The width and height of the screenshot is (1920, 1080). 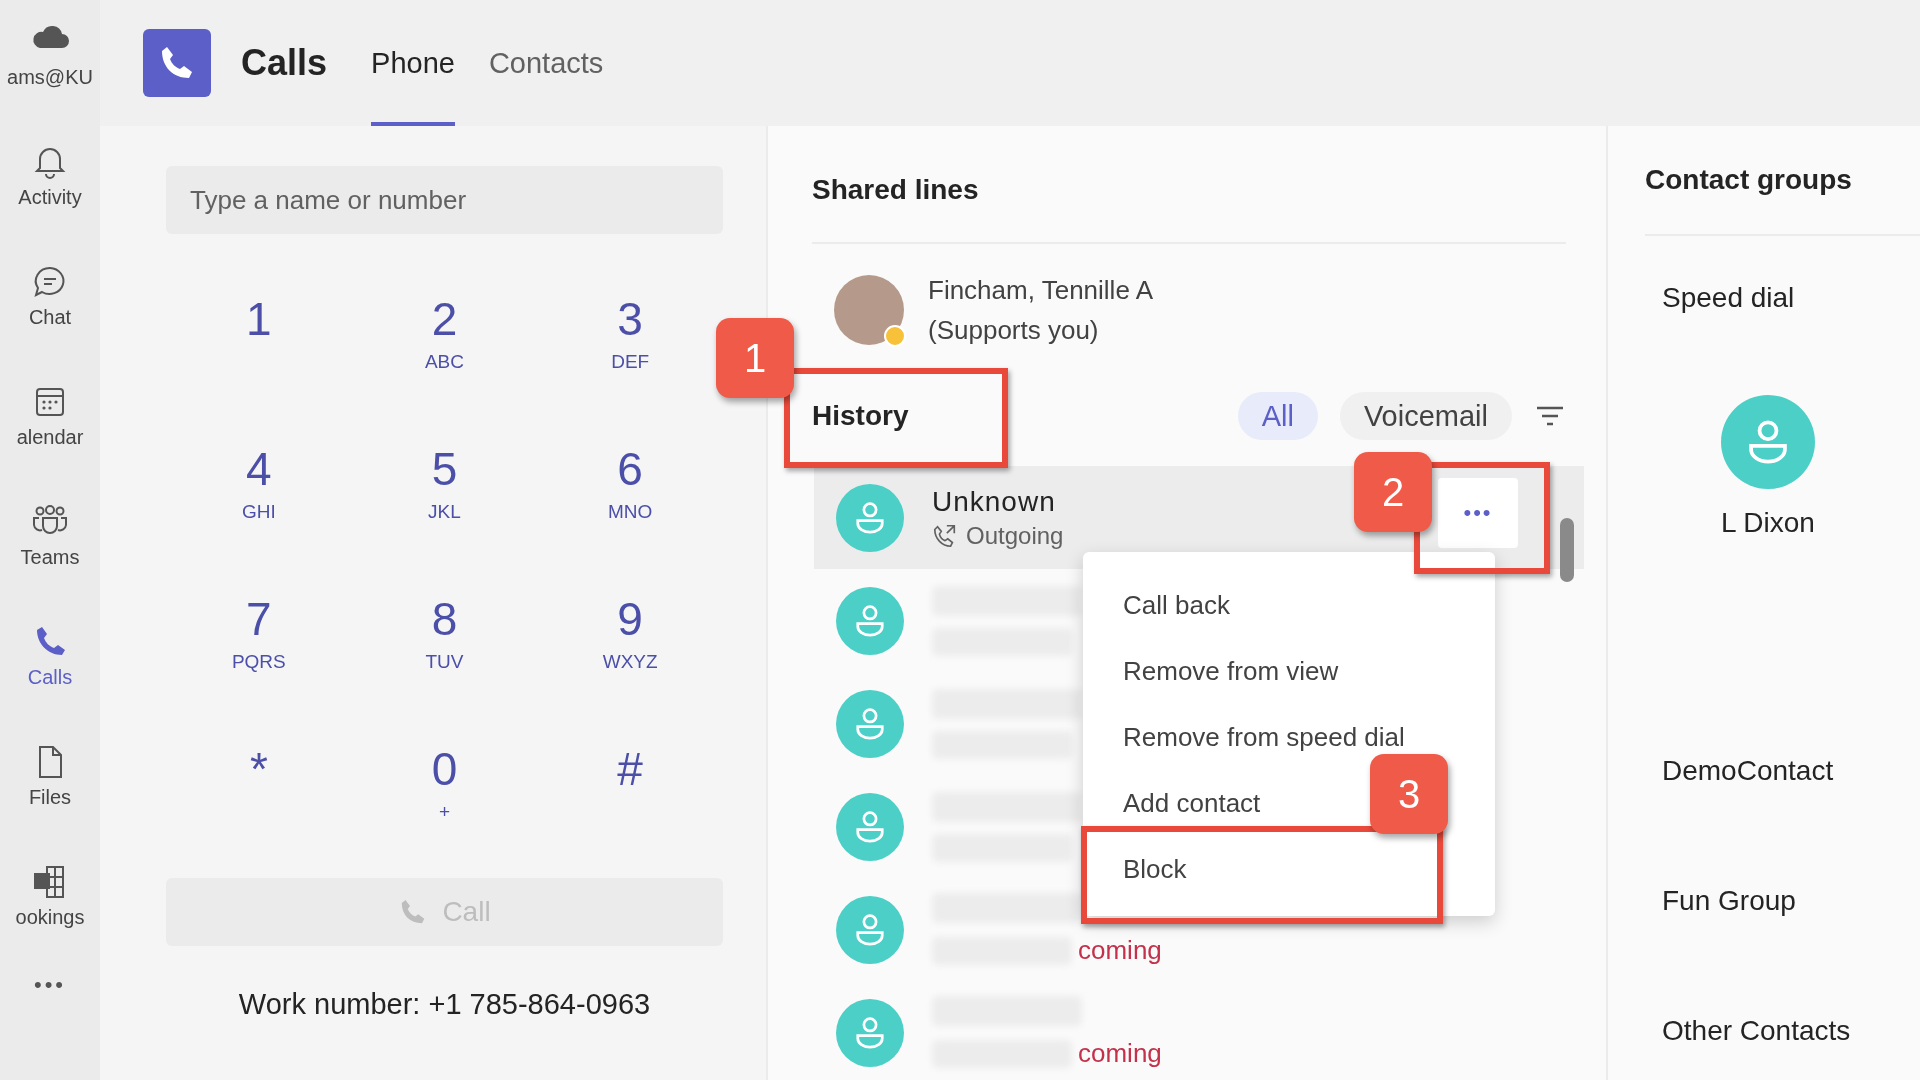 I want to click on step-number-badge: 1, so click(x=755, y=358).